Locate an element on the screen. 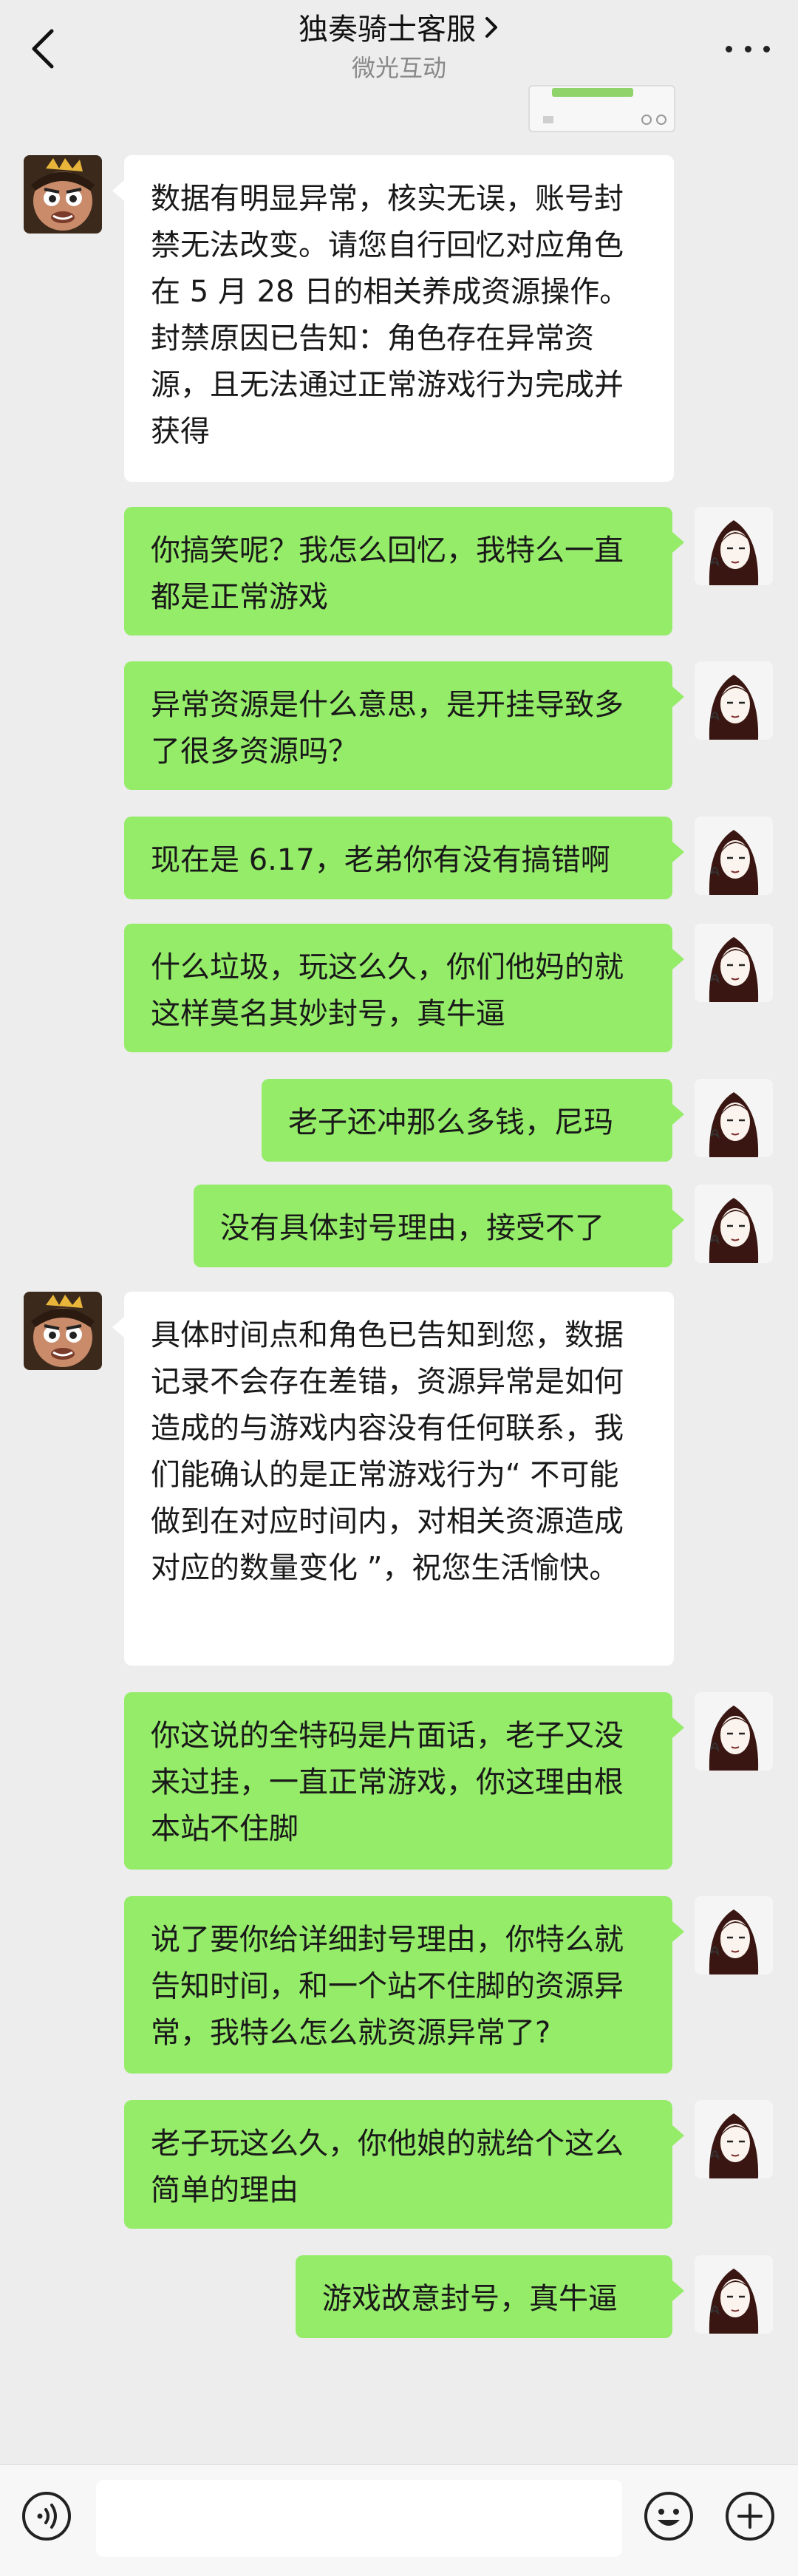 The width and height of the screenshot is (798, 2576). plus-icon is located at coordinates (750, 2516).